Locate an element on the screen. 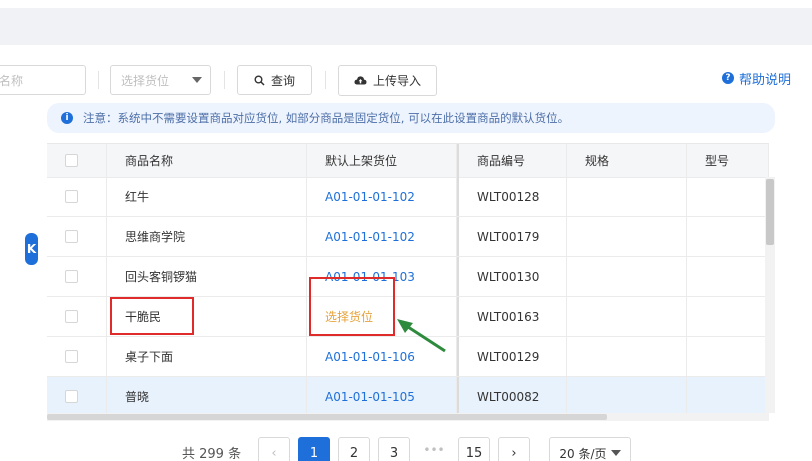  header-name-label: 商品名称 is located at coordinates (149, 161).